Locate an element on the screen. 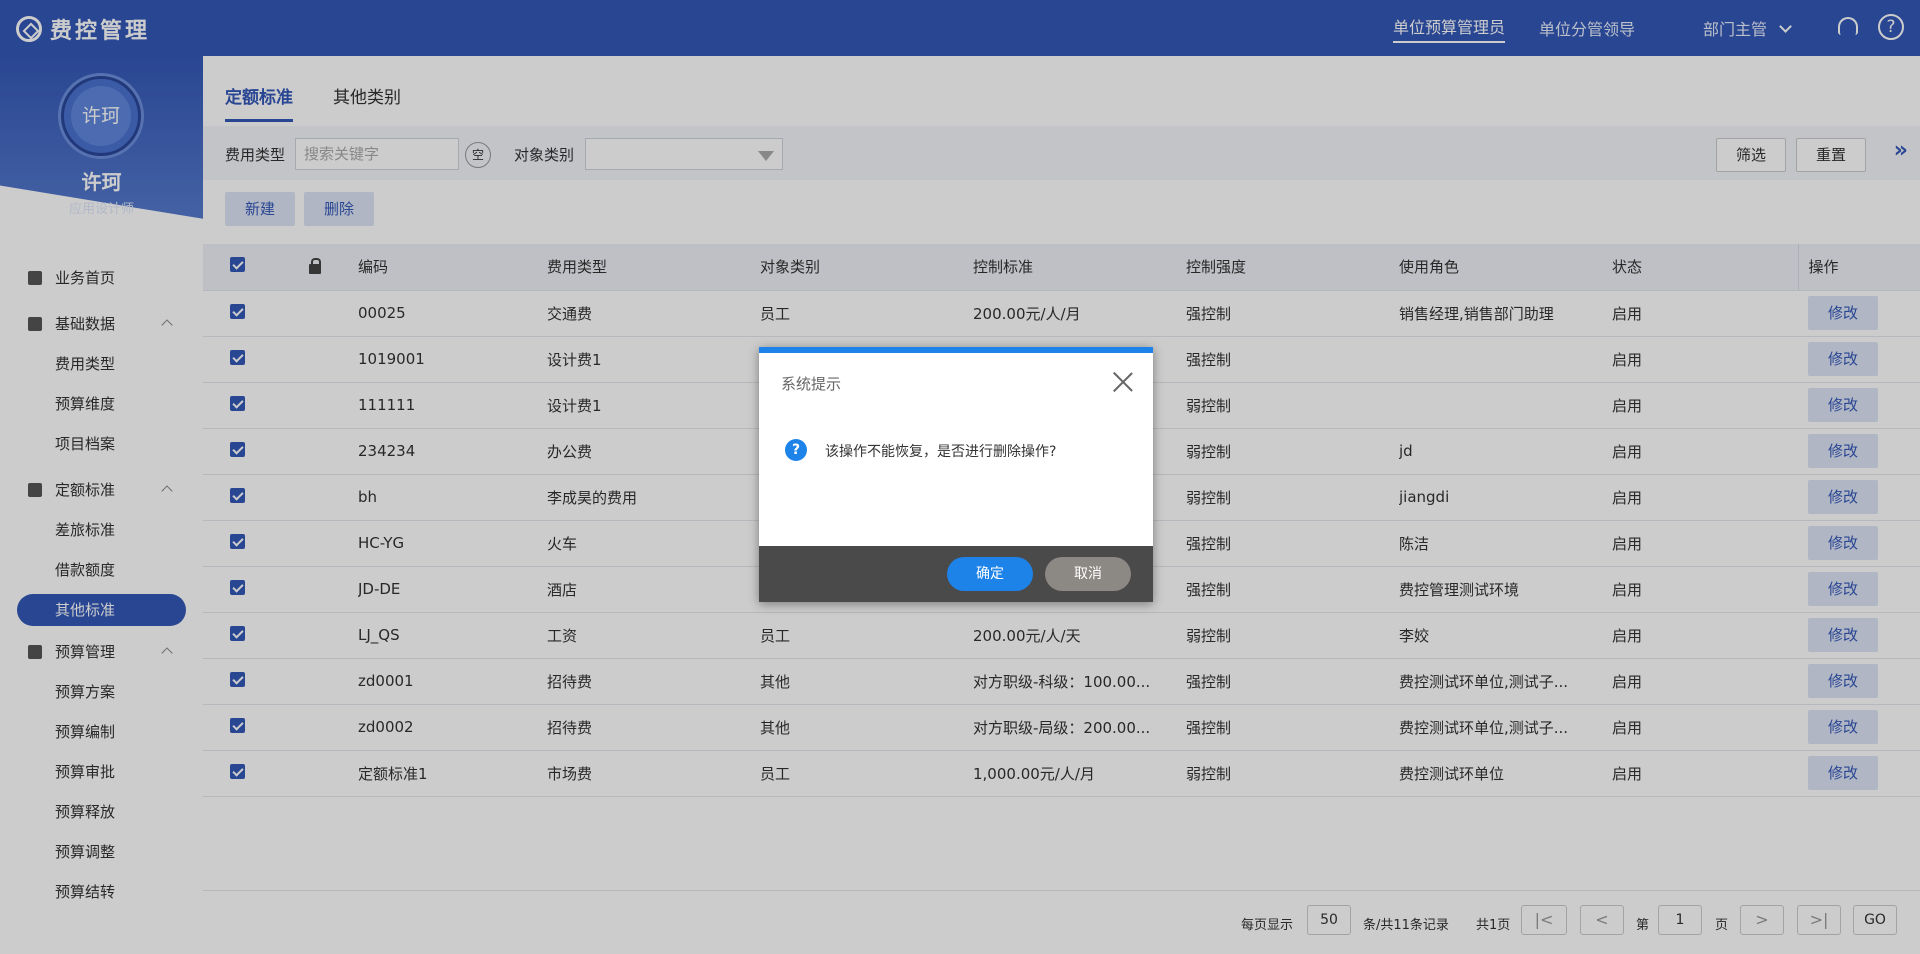  dialog-title: 系统提示 is located at coordinates (811, 384).